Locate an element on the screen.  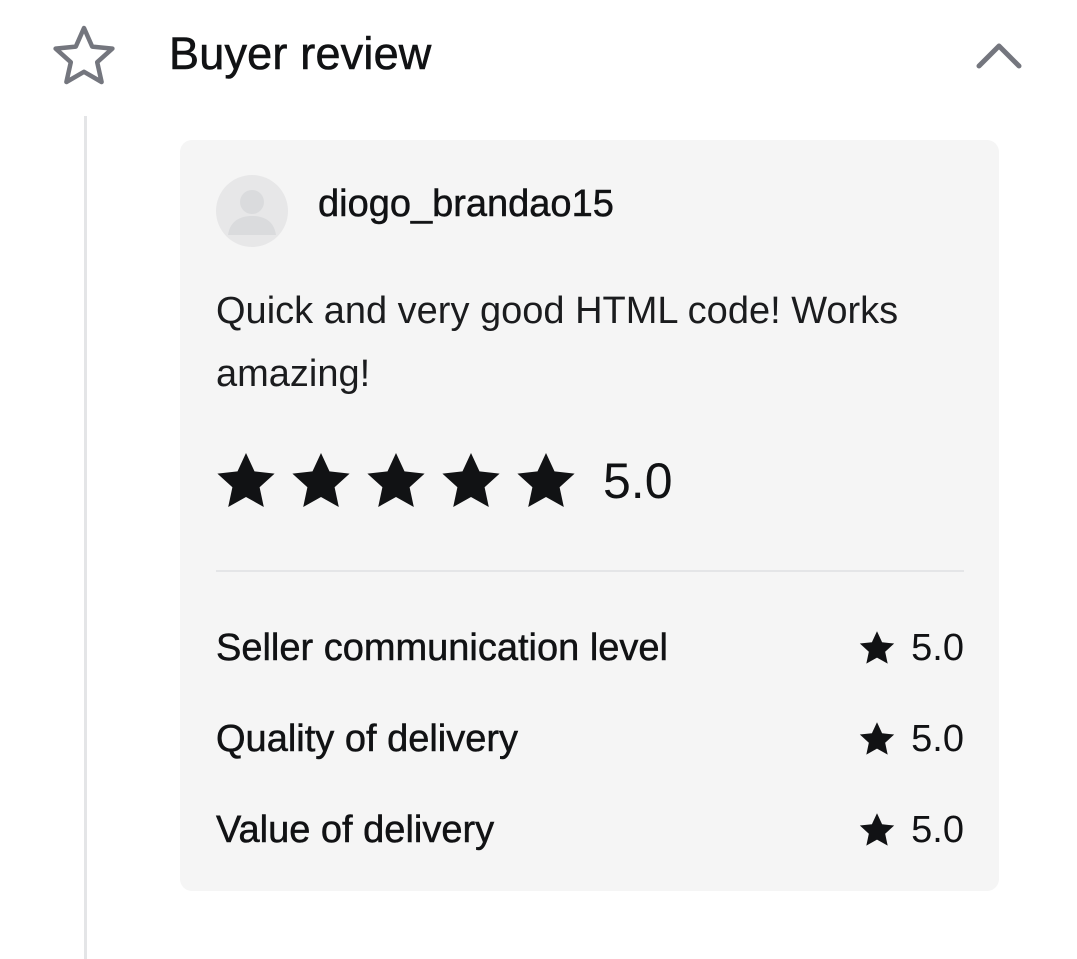
timeline-line is located at coordinates (85, 537).